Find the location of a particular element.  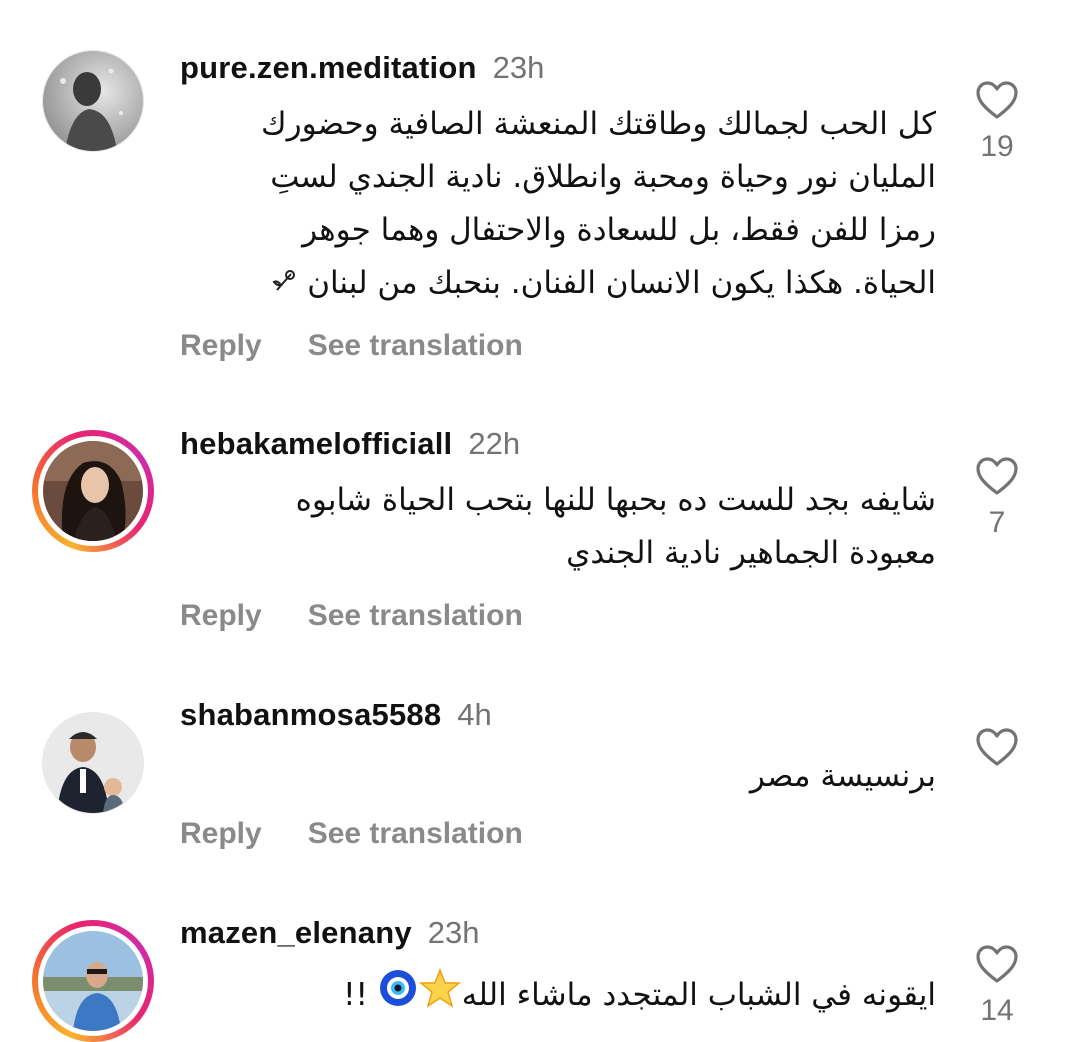

nazar-amulet-icon is located at coordinates (398, 996).